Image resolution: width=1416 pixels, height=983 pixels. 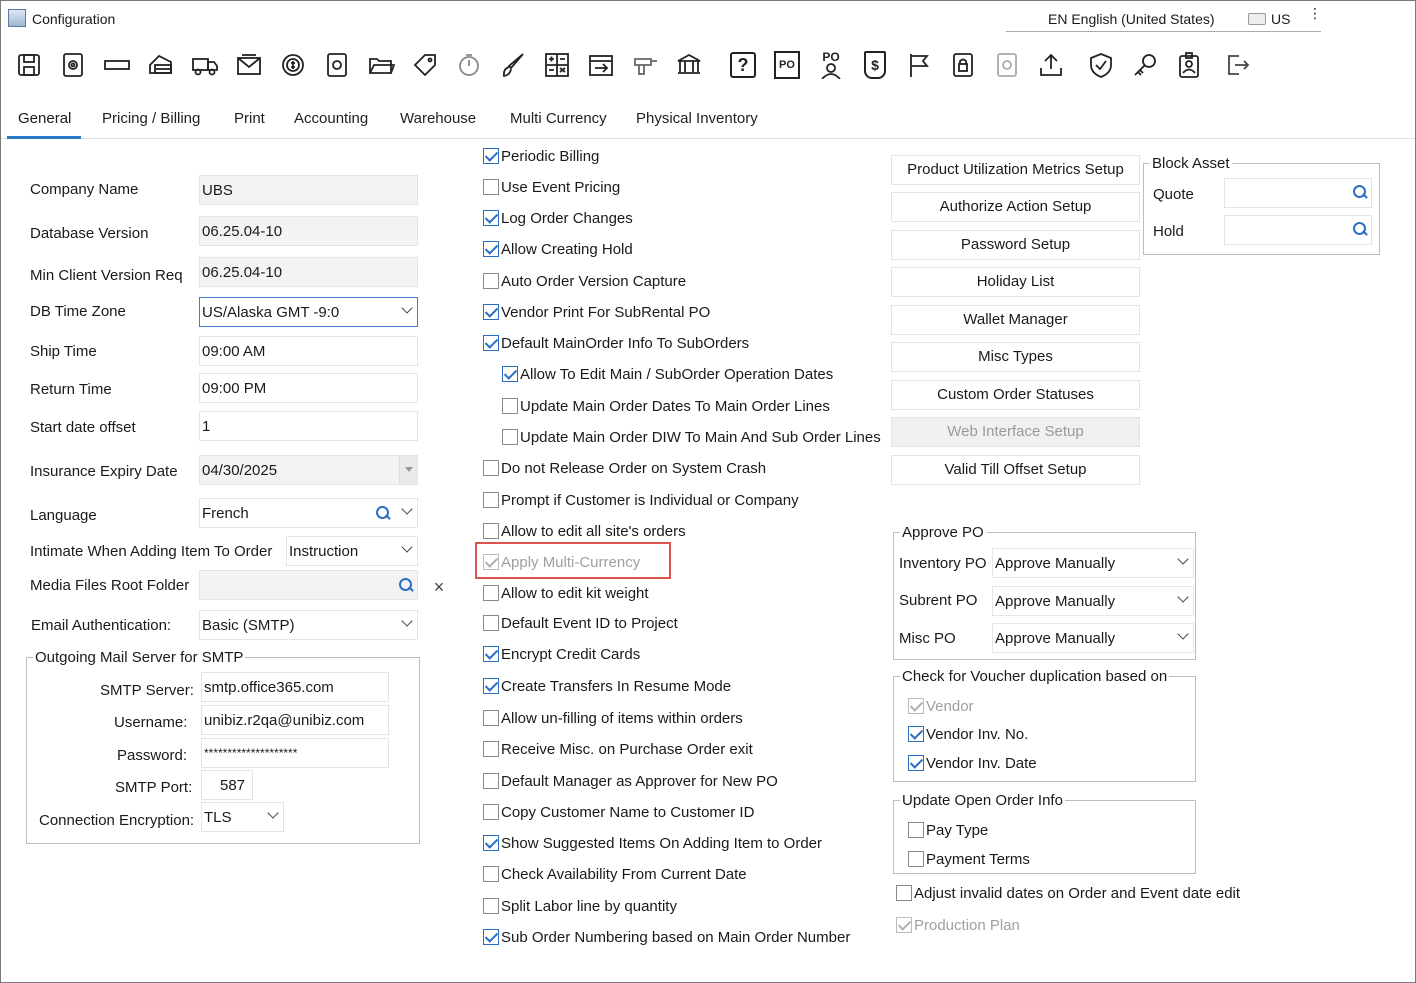 I want to click on rectangle-icon, so click(x=117, y=65).